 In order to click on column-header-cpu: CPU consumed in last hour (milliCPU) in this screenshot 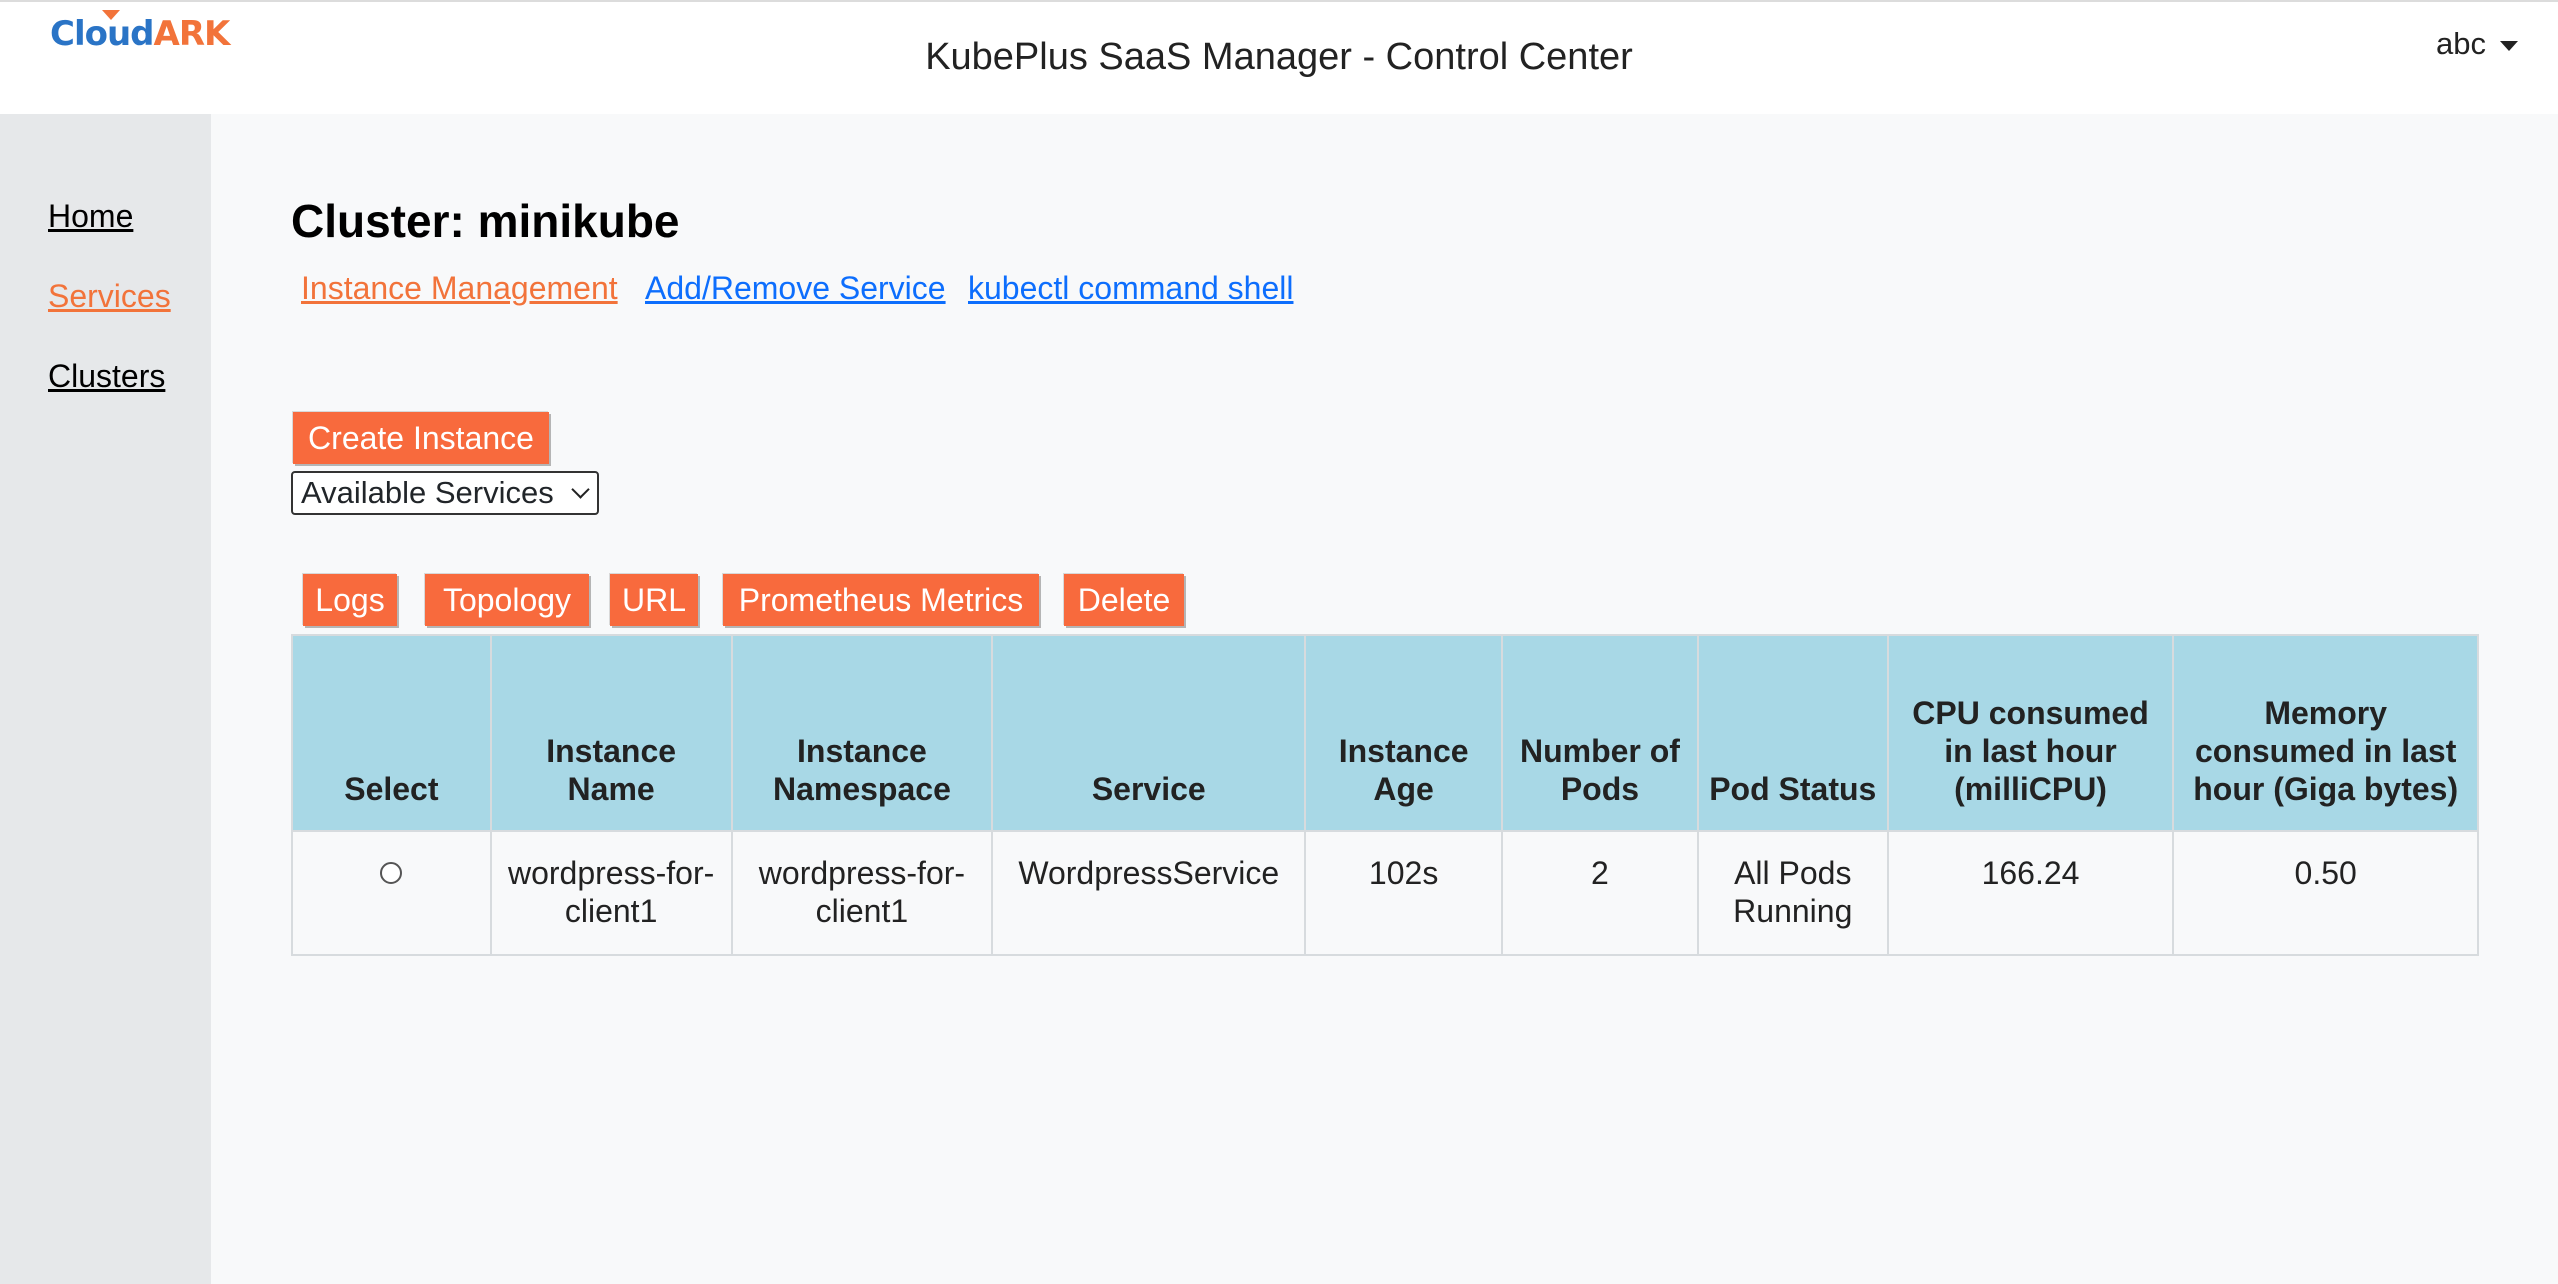, I will do `click(2030, 733)`.